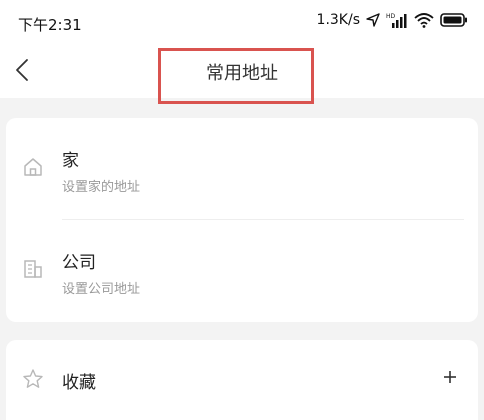 This screenshot has height=420, width=484. I want to click on add-favorite-button, so click(450, 378).